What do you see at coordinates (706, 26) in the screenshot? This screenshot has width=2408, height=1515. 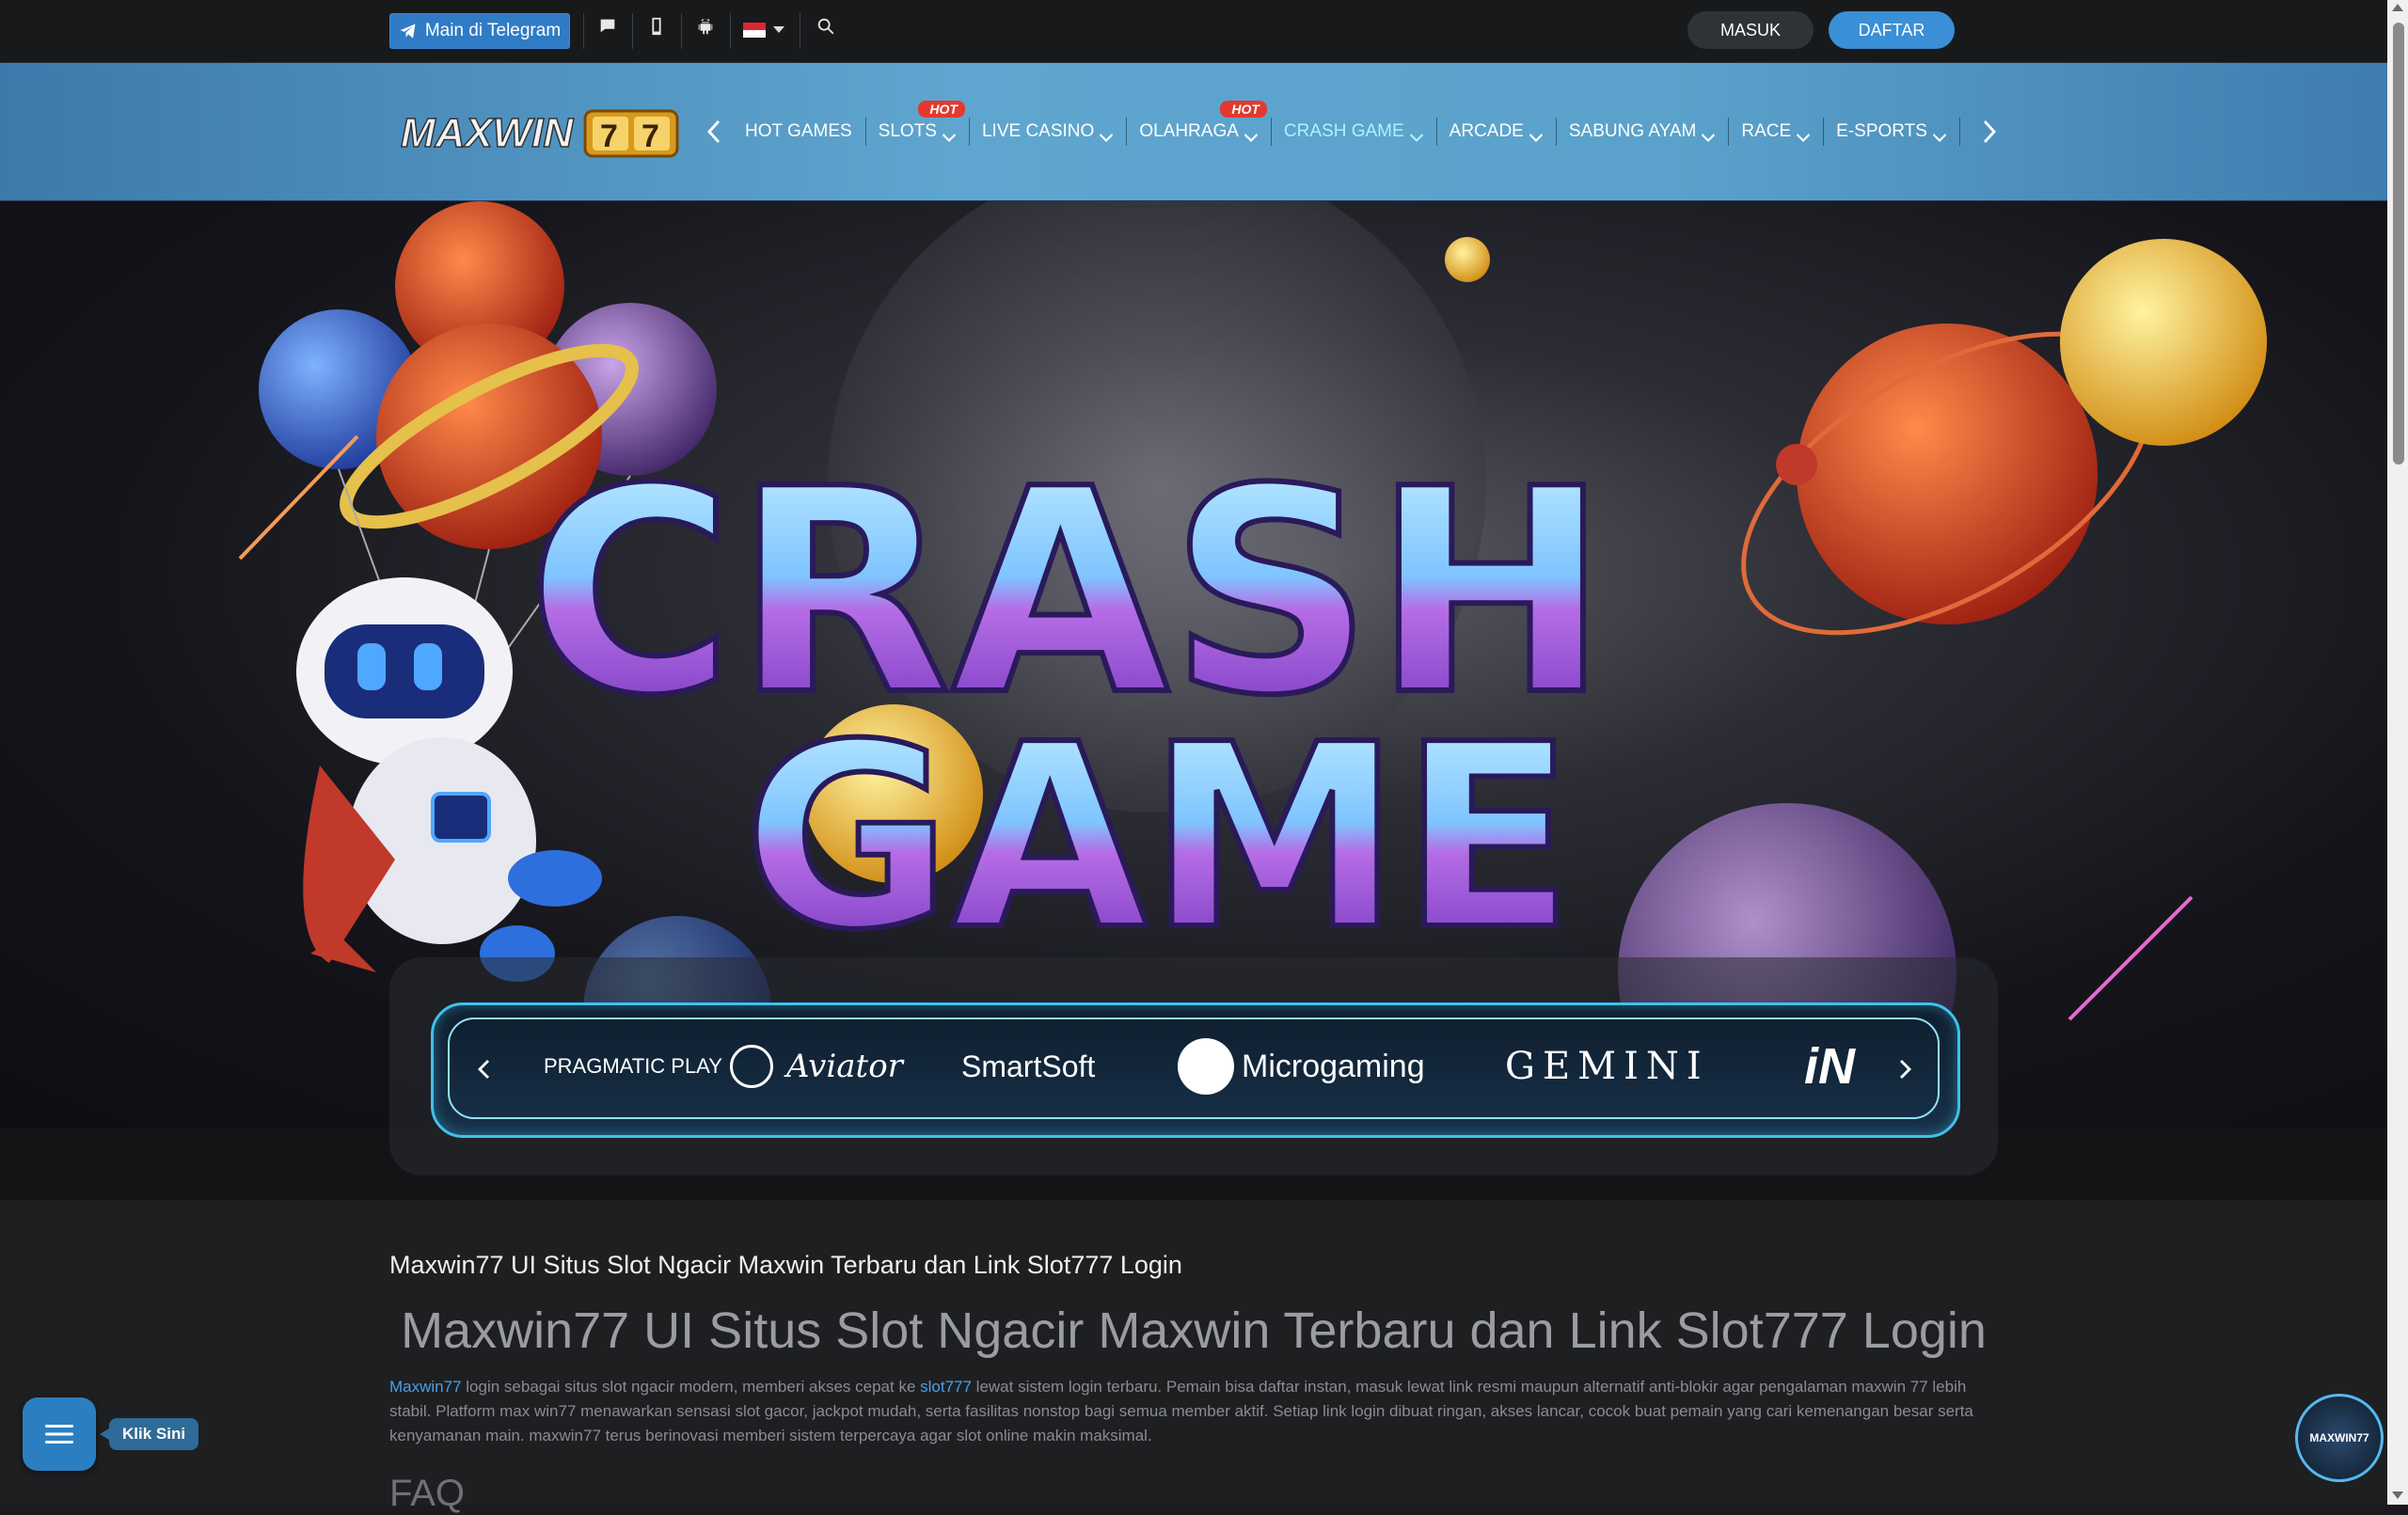 I see `android-icon` at bounding box center [706, 26].